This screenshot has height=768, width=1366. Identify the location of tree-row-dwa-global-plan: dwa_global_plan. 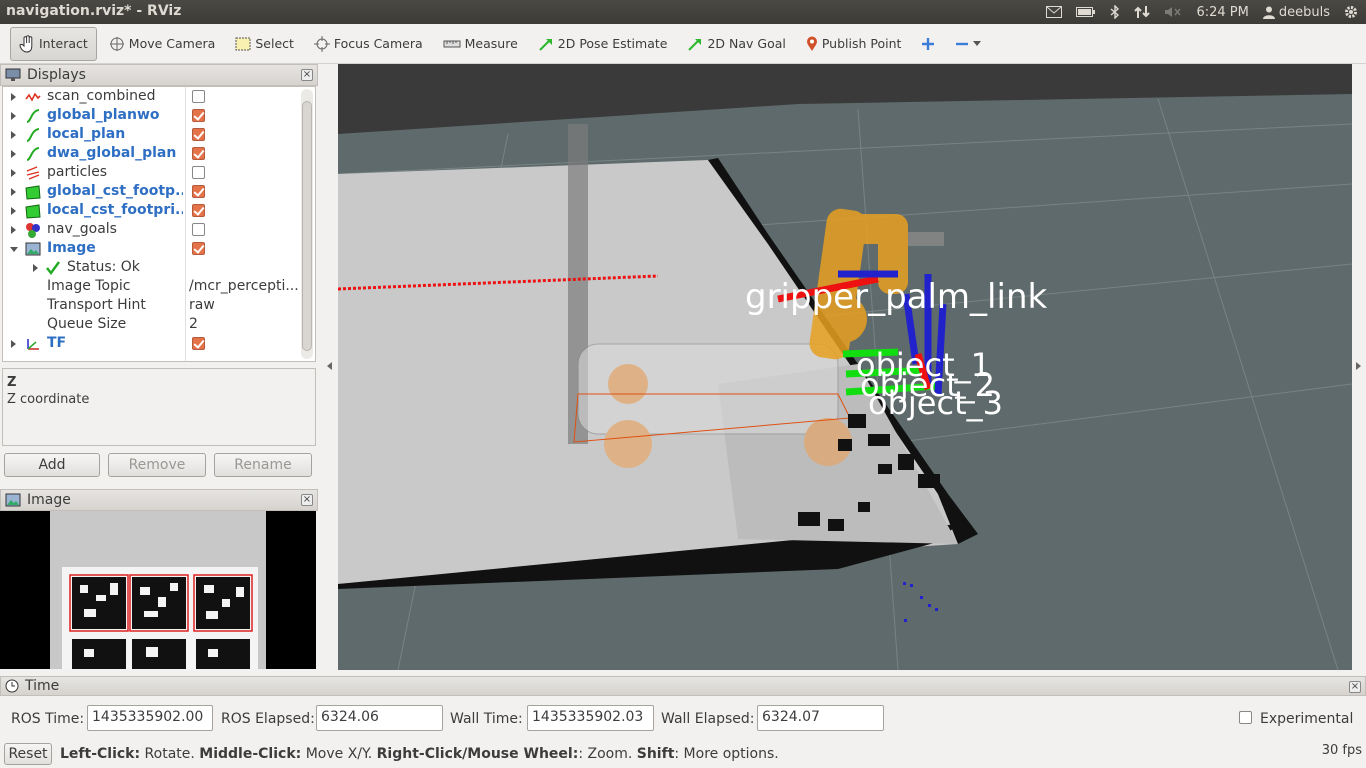
(152, 153).